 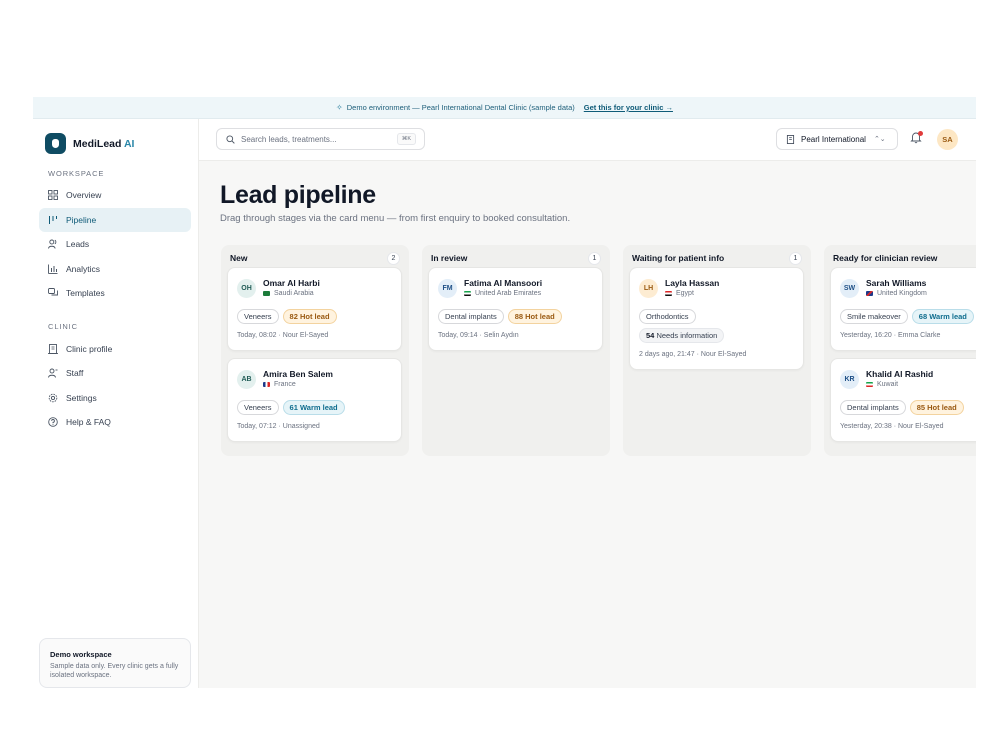 I want to click on treatment-tag: Orthodontics, so click(x=667, y=316).